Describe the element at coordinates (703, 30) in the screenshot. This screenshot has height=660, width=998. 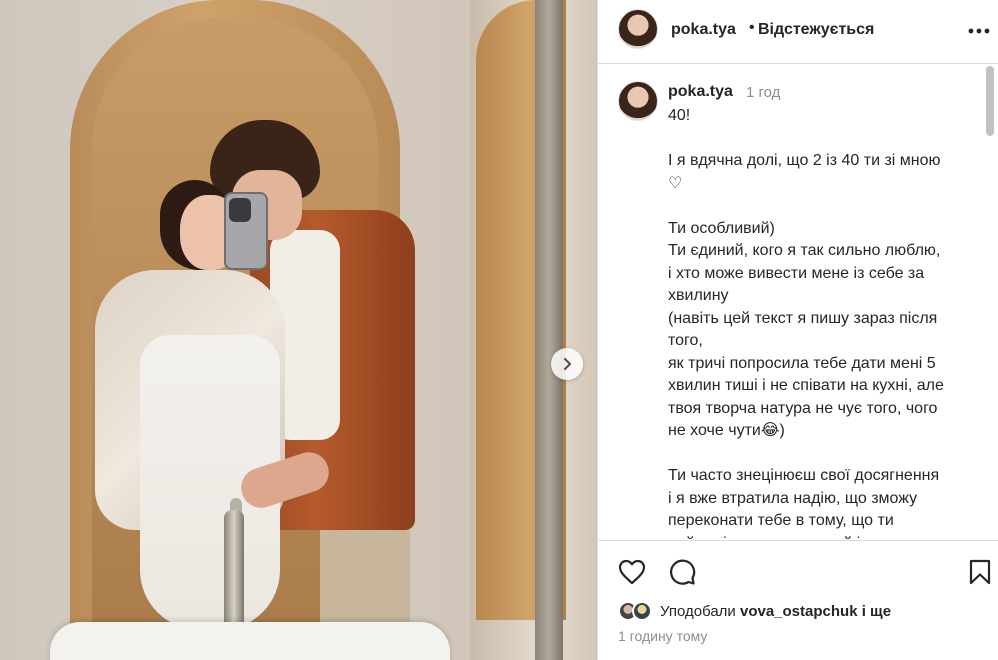
I see `author-username: poka.tya` at that location.